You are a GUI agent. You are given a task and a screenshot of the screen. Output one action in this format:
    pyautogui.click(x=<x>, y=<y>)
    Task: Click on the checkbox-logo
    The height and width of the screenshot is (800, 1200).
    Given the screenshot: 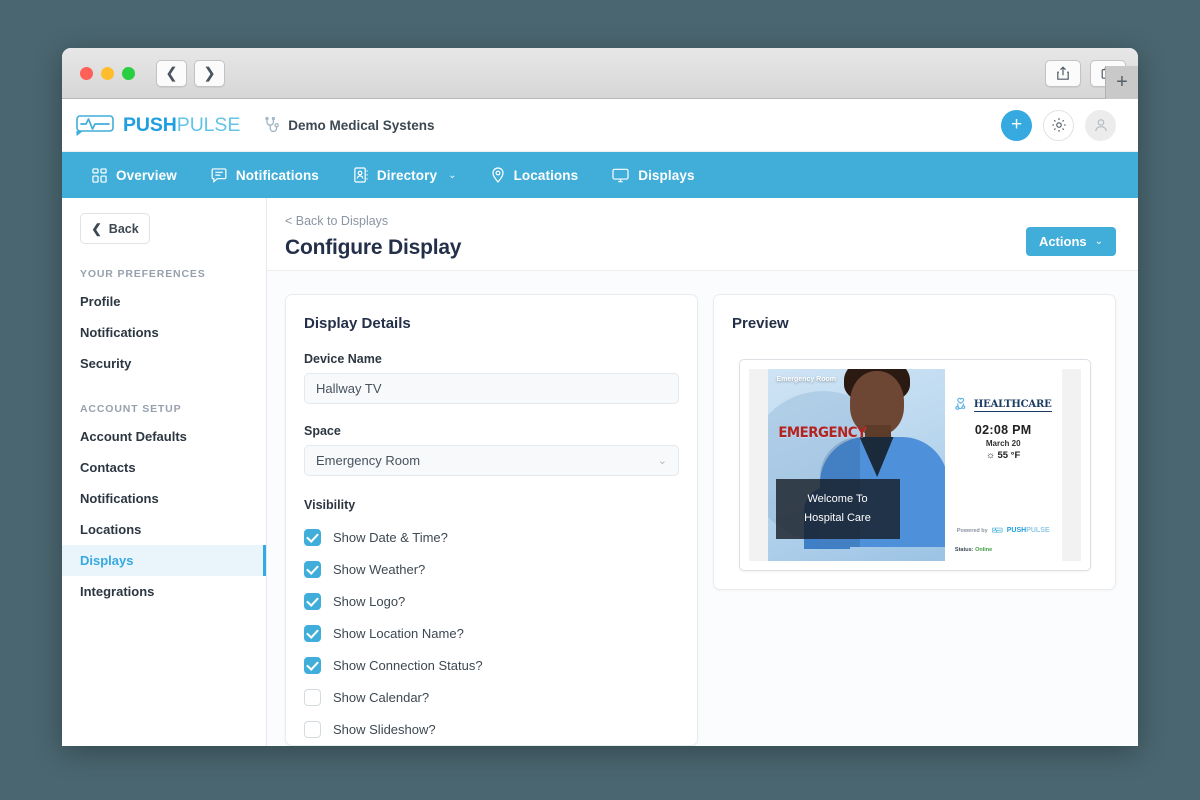 What is the action you would take?
    pyautogui.click(x=312, y=601)
    